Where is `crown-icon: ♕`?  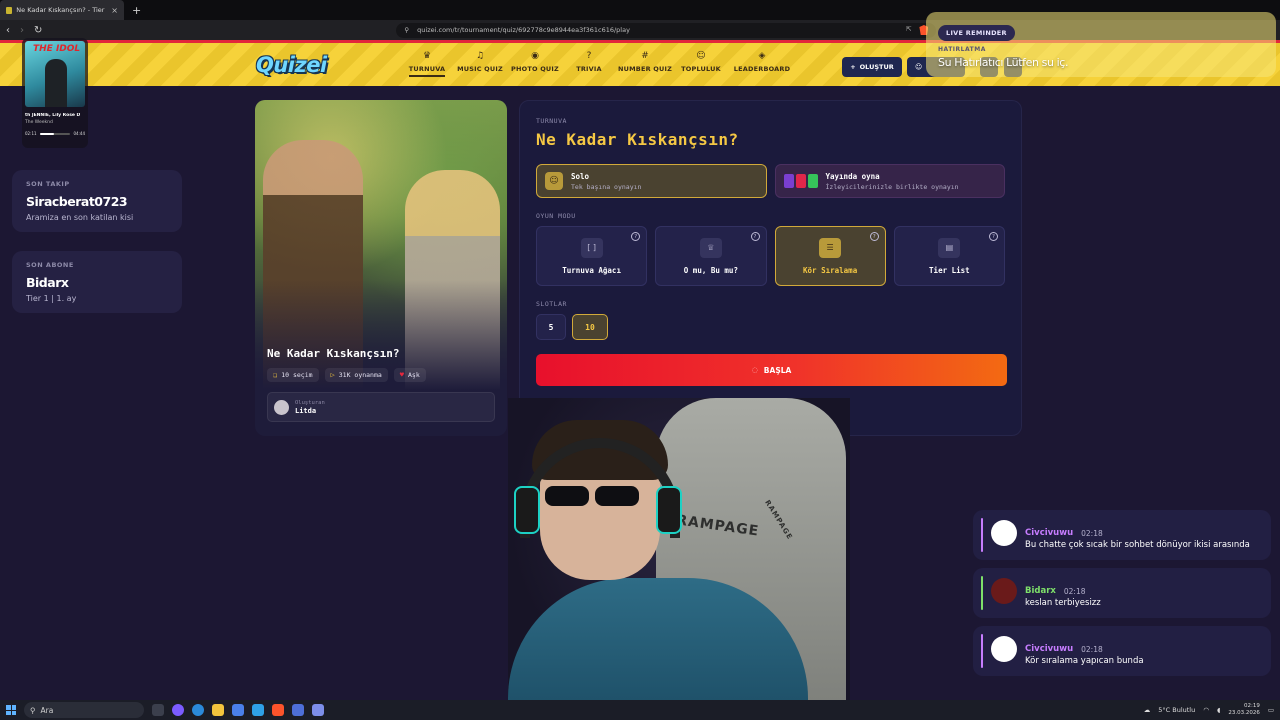 crown-icon: ♕ is located at coordinates (710, 247).